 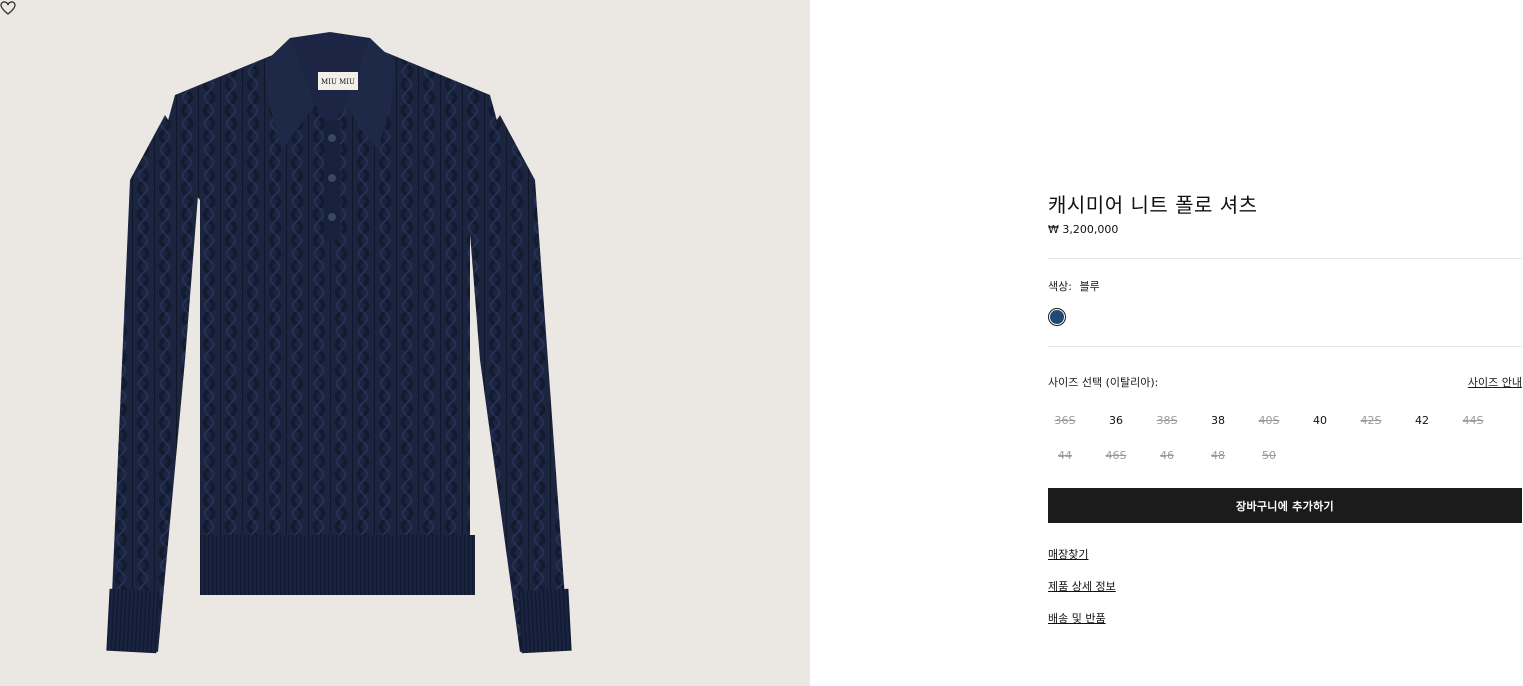 I want to click on find-store-link: 매장찾기, so click(x=1068, y=554).